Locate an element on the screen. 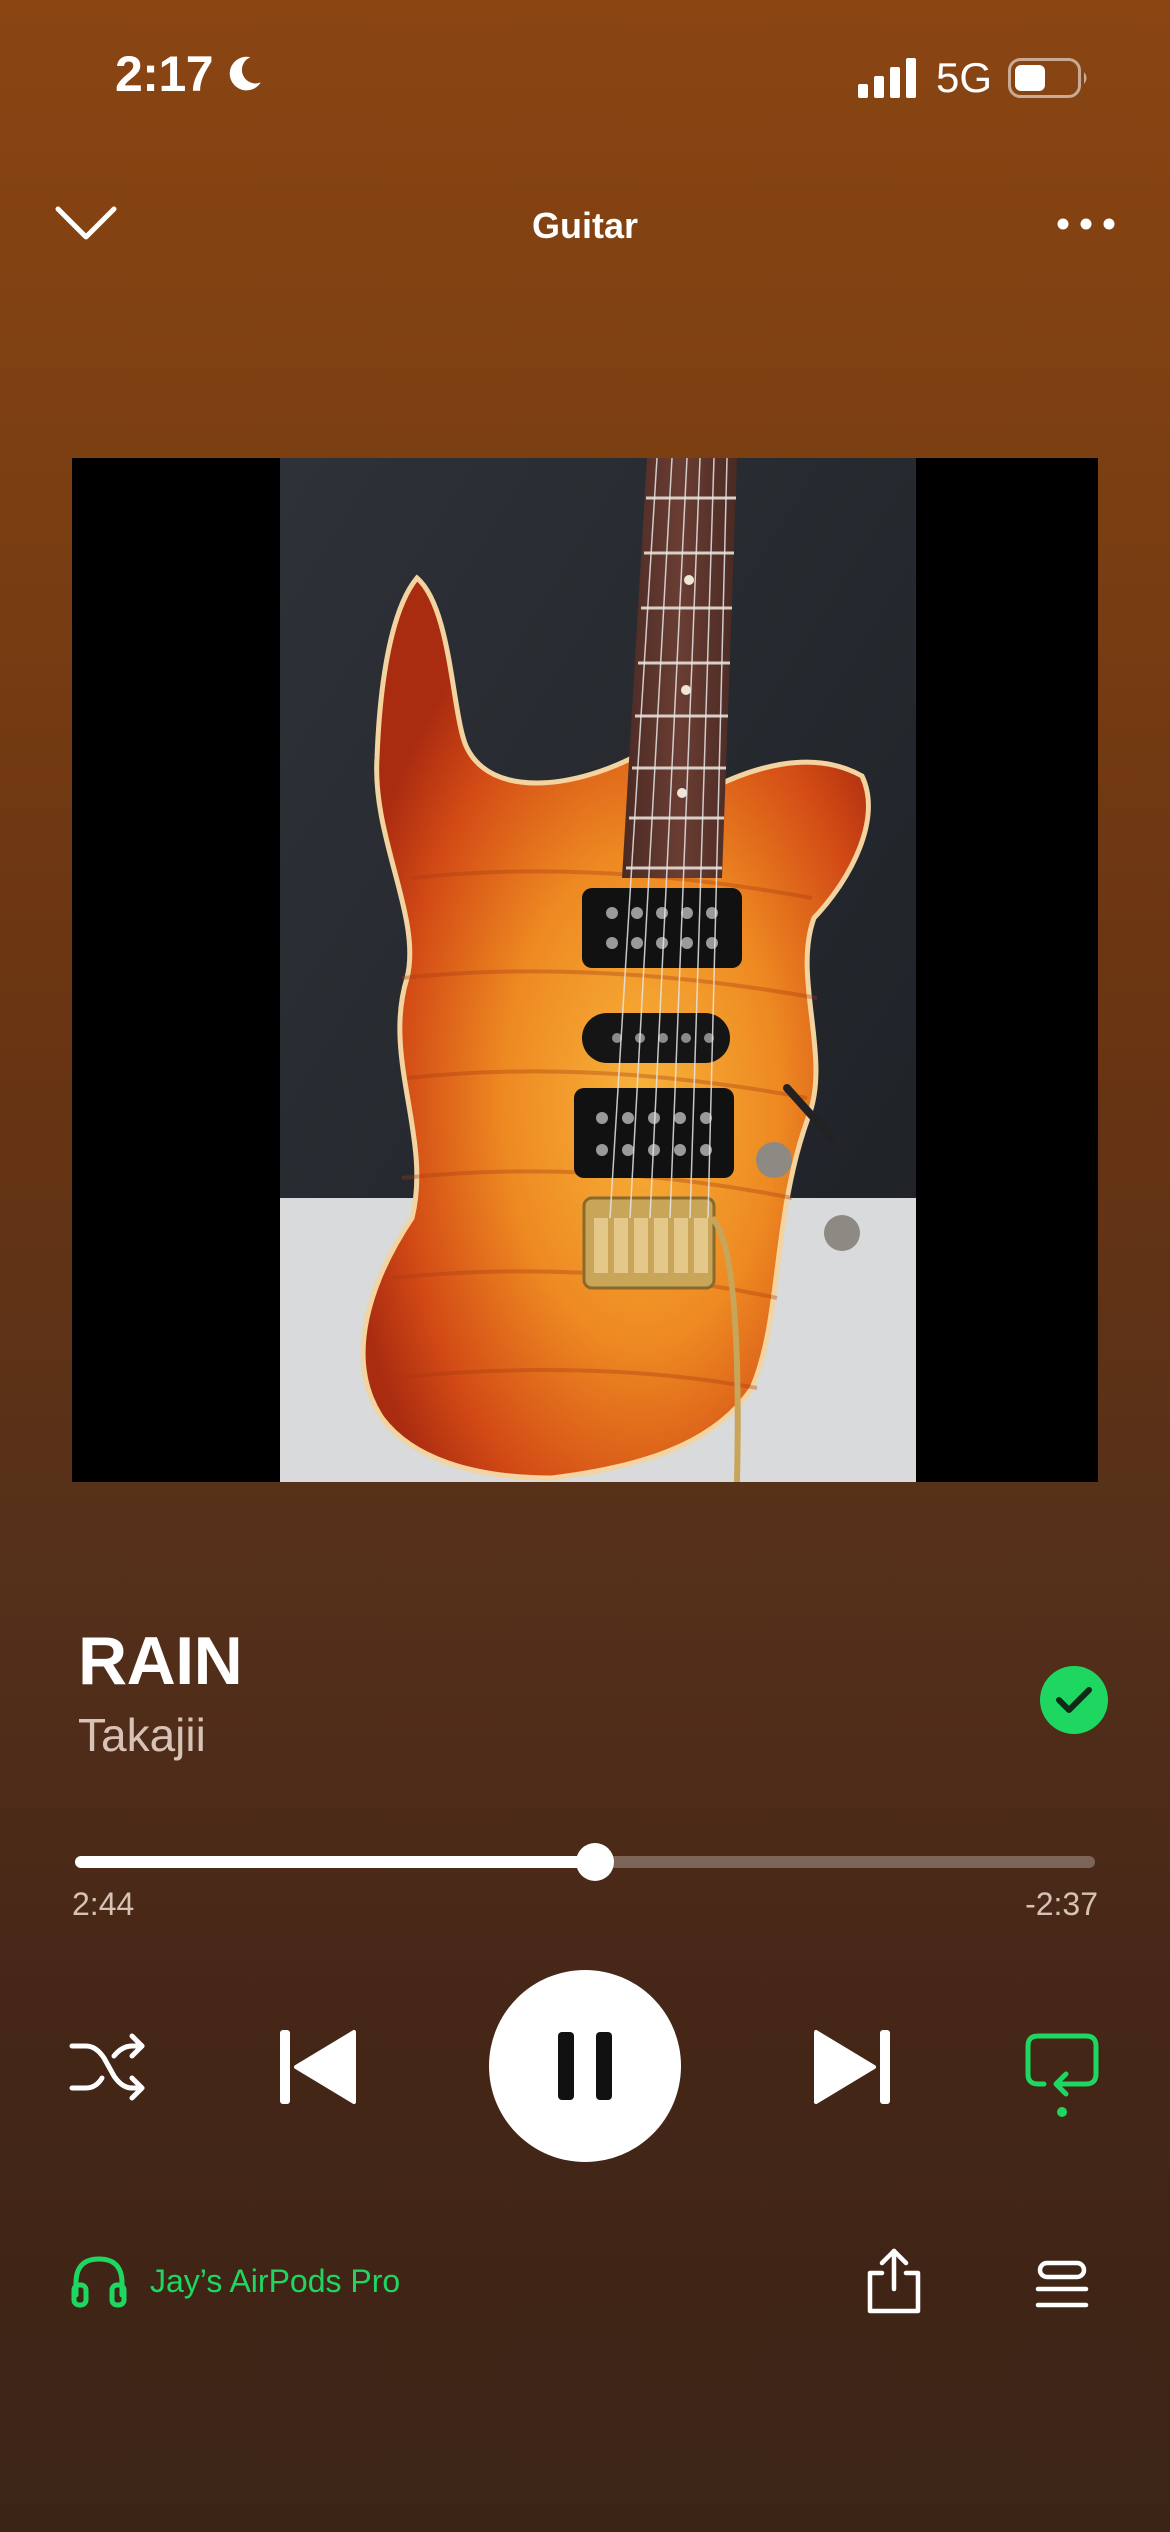  time-elapsed: 2:44 is located at coordinates (103, 1904).